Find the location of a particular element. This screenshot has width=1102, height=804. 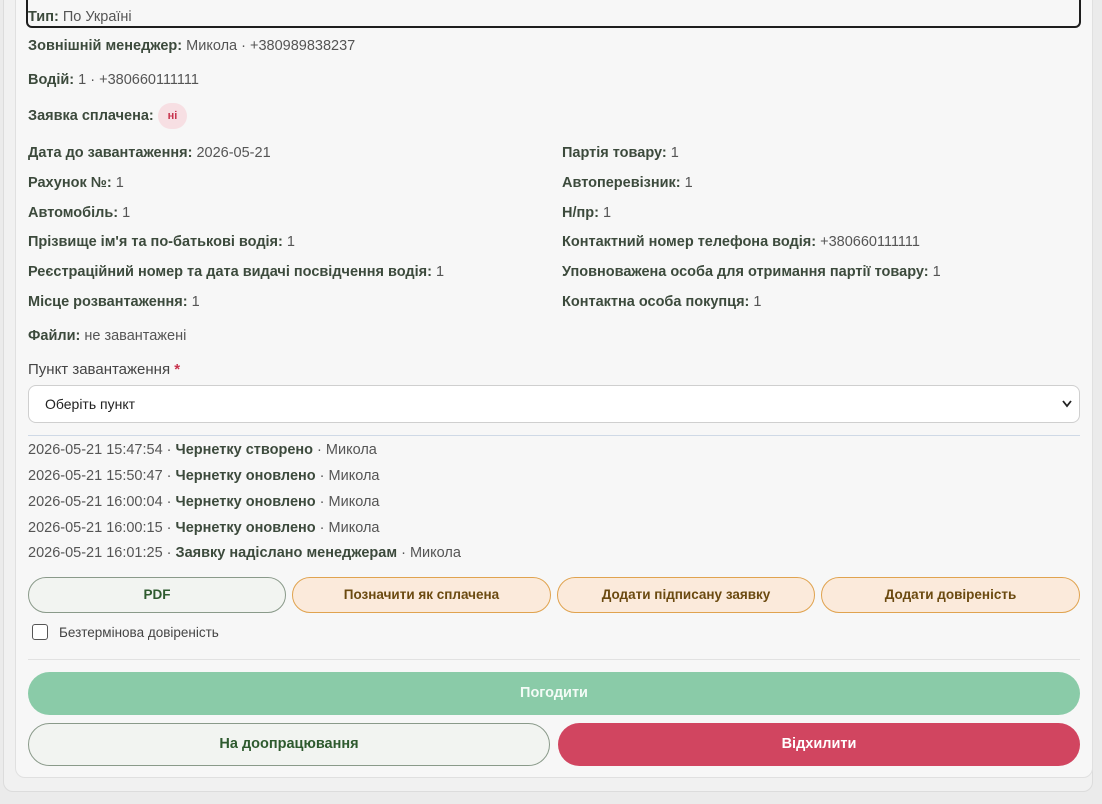

field-label: Партія товару: is located at coordinates (614, 153).